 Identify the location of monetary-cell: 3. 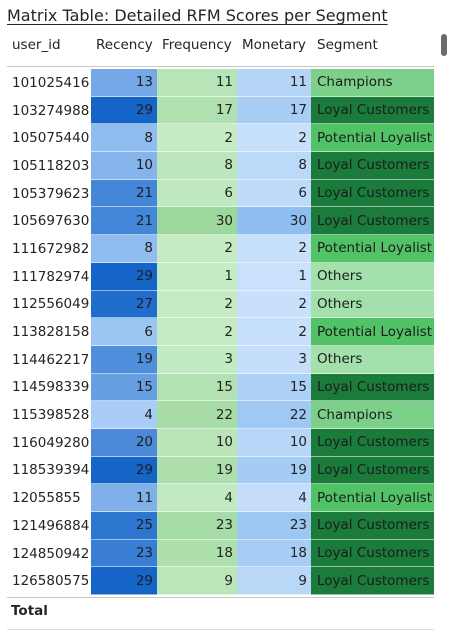
(274, 359).